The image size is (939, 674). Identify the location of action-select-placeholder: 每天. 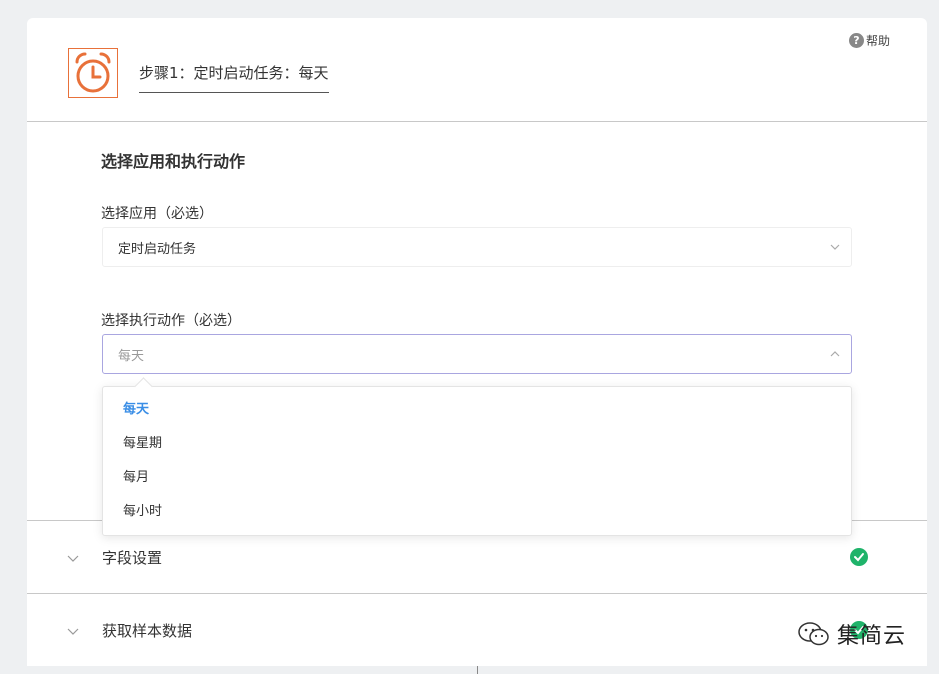
(131, 356).